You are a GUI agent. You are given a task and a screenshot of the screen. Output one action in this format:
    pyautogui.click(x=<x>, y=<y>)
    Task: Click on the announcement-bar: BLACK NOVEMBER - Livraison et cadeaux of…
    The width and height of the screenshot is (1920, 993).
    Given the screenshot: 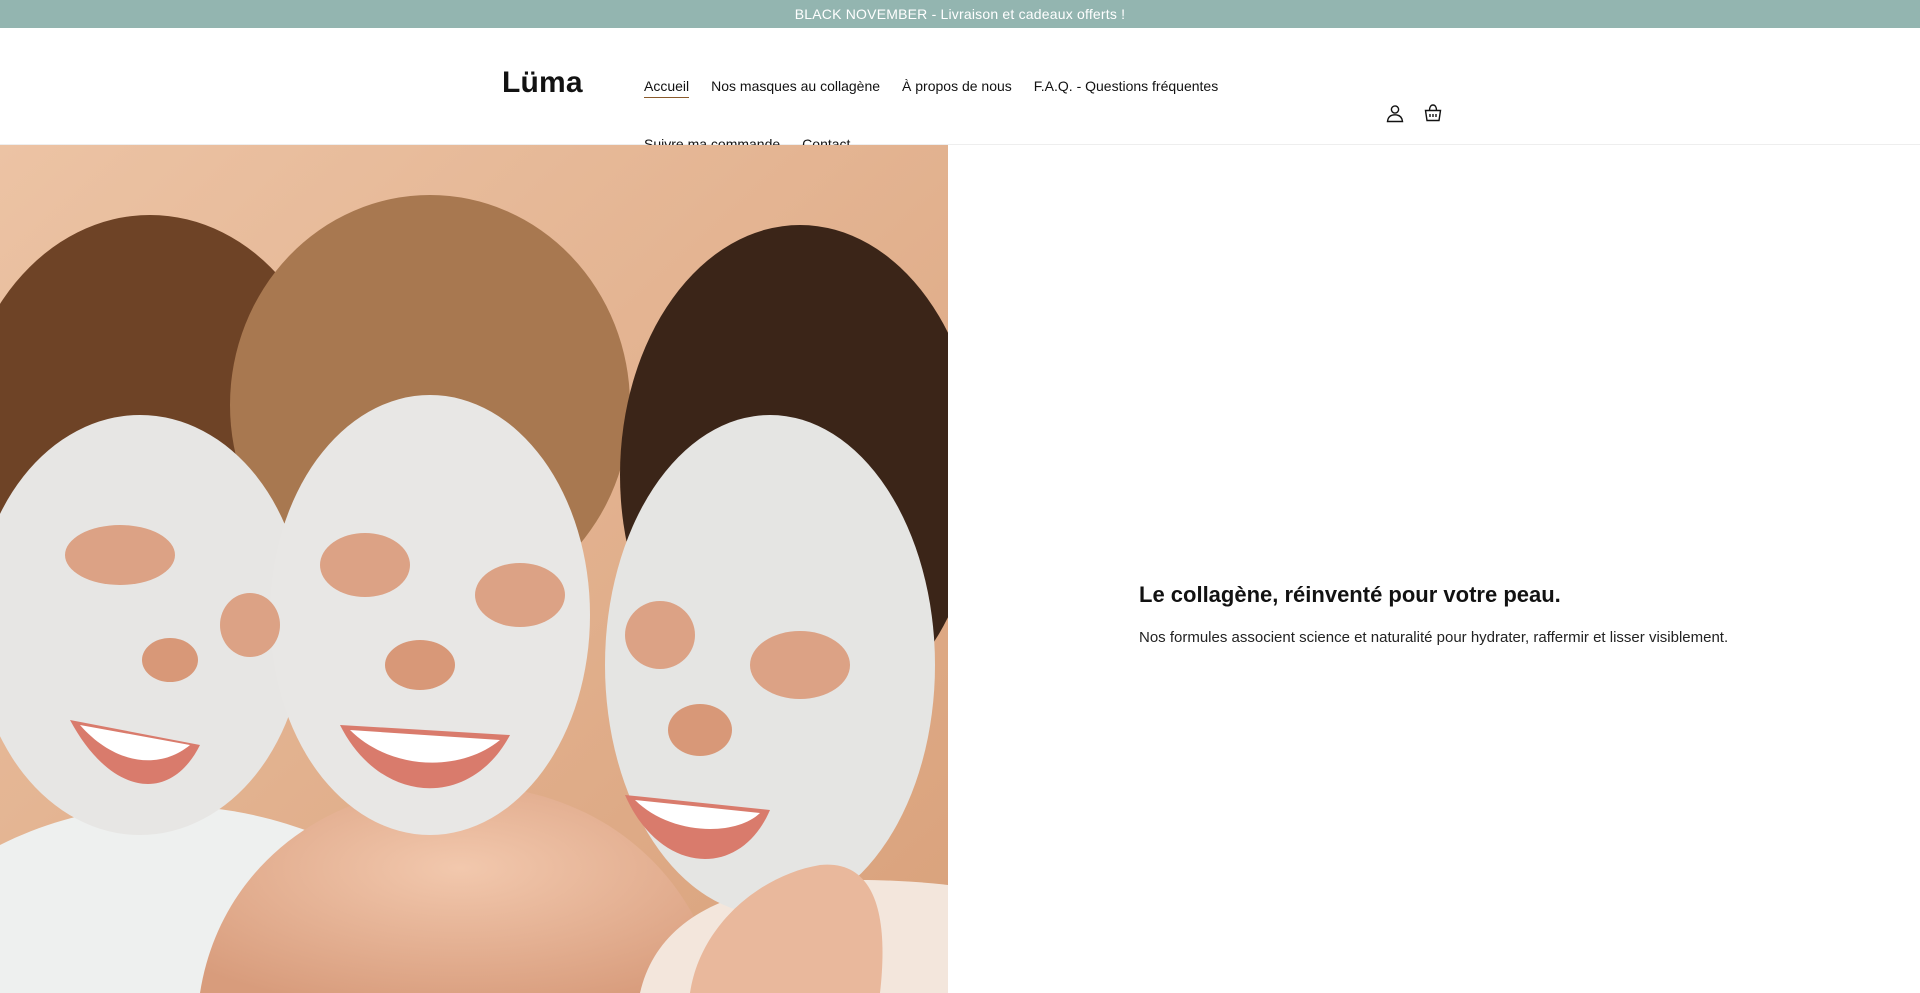 What is the action you would take?
    pyautogui.click(x=960, y=14)
    